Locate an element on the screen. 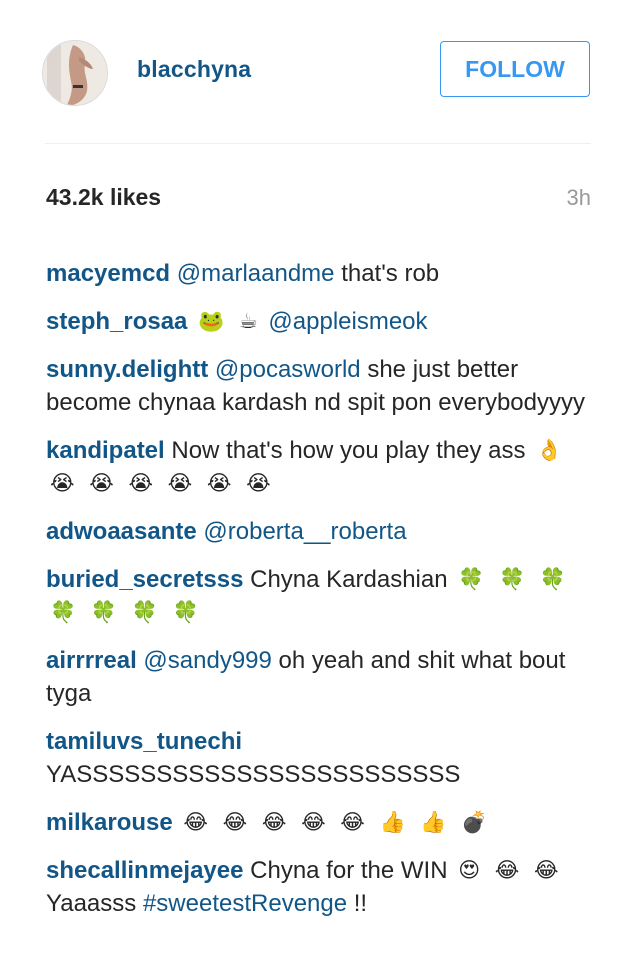 This screenshot has height=975, width=635. comment-author-link: buried_secretsss is located at coordinates (144, 579).